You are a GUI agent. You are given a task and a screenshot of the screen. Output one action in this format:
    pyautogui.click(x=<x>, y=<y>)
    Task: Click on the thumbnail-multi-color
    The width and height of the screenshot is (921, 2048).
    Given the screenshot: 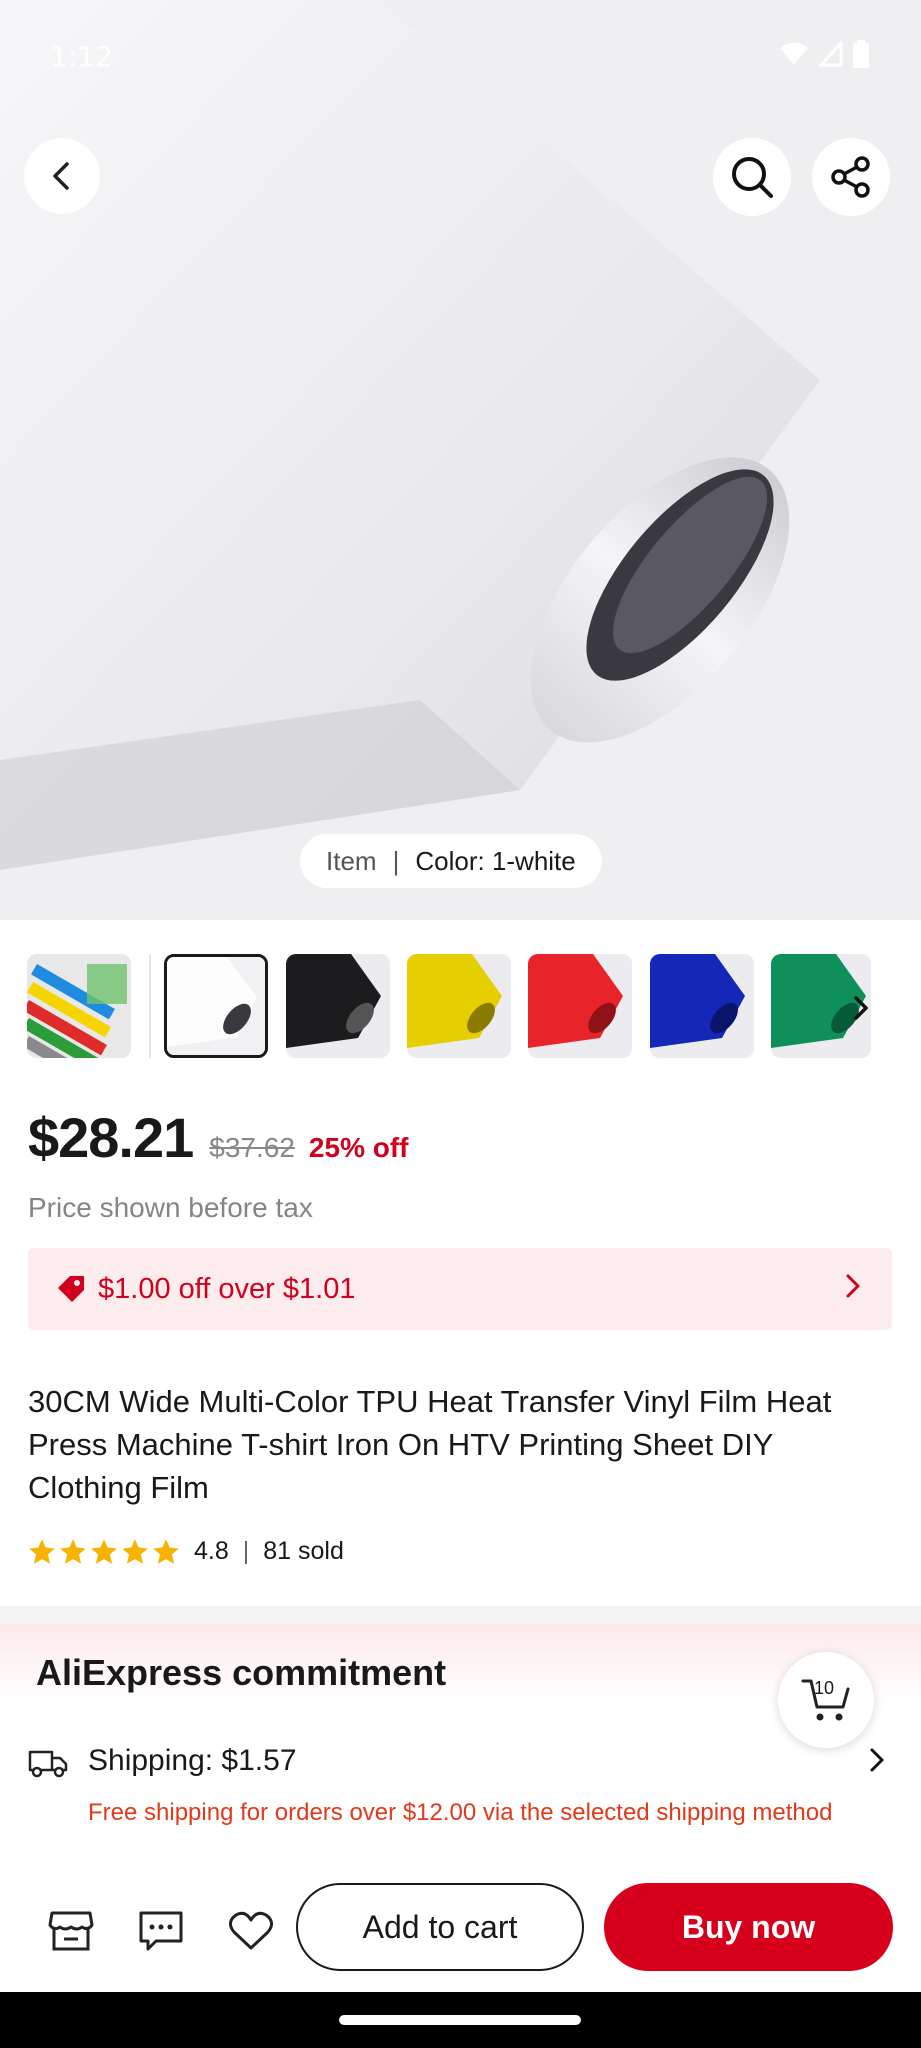 What is the action you would take?
    pyautogui.click(x=79, y=1006)
    